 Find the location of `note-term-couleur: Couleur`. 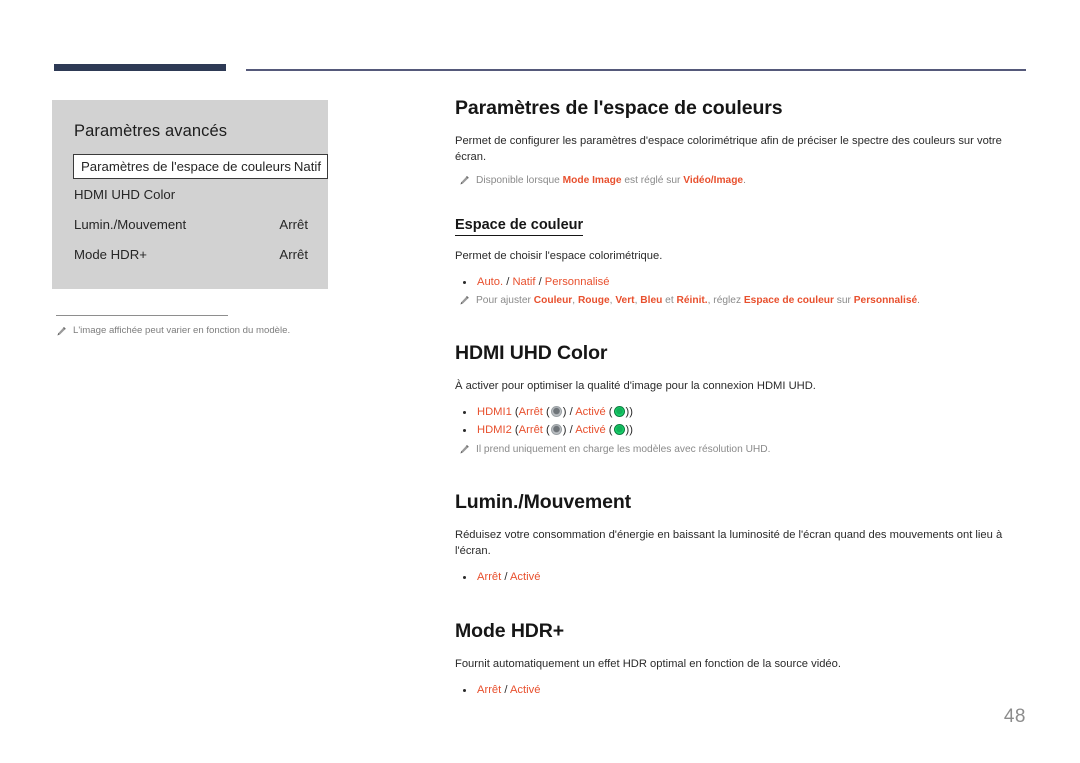

note-term-couleur: Couleur is located at coordinates (553, 300).